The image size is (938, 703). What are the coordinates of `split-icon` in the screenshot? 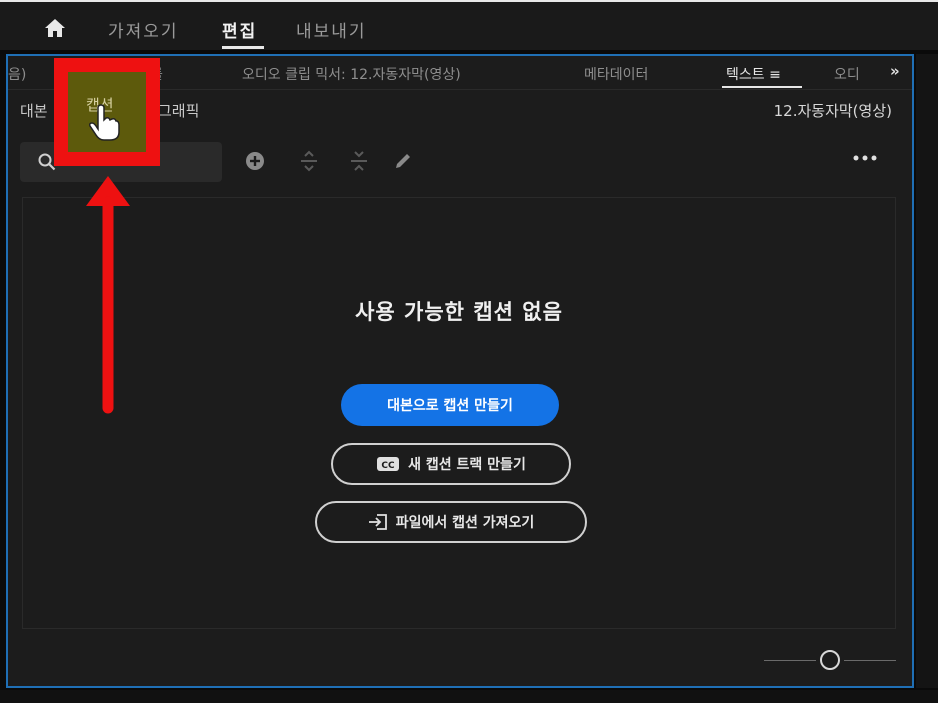 It's located at (359, 161).